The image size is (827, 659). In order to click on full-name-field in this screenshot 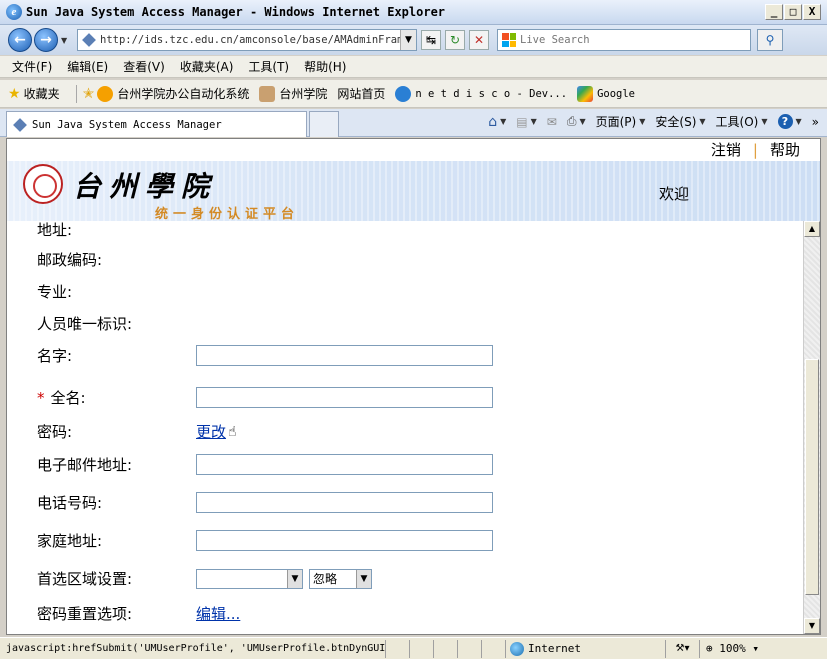, I will do `click(344, 397)`.